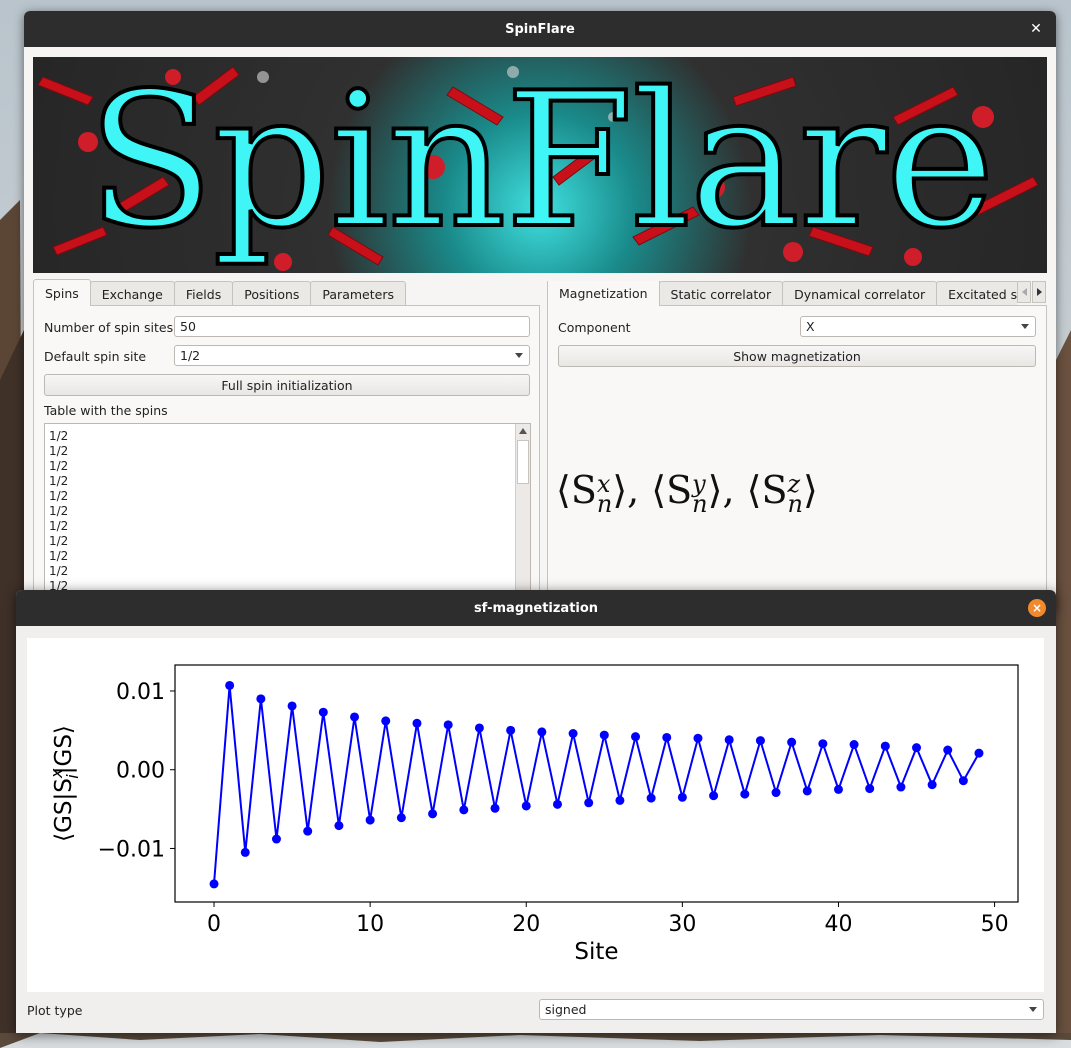 Image resolution: width=1071 pixels, height=1048 pixels. What do you see at coordinates (526, 924) in the screenshot?
I see `x-tick-label: 20` at bounding box center [526, 924].